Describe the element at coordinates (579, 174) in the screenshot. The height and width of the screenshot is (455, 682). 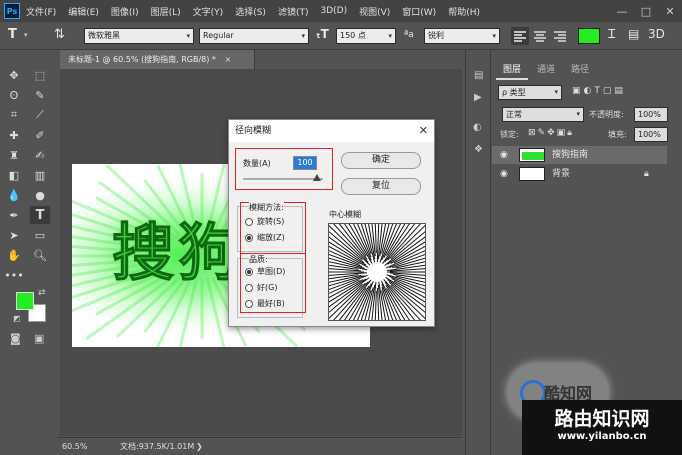
I see `layer-row: ◉ 背景 🔒︎` at that location.